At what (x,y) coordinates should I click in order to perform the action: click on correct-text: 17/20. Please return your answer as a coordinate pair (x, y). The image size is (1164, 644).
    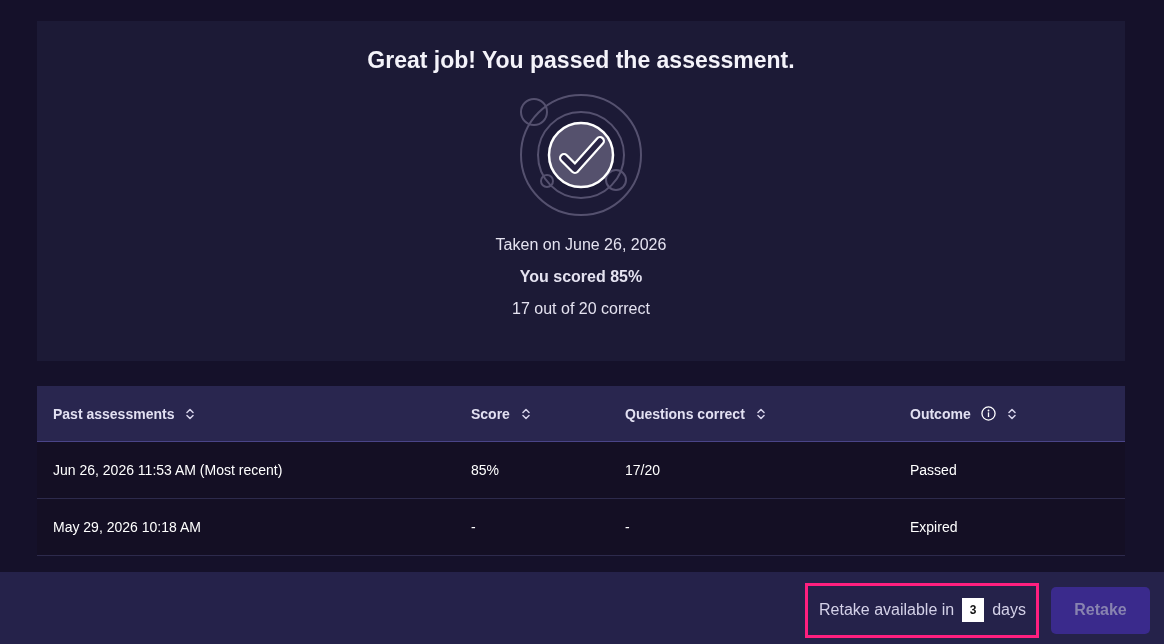
    Looking at the image, I should click on (643, 470).